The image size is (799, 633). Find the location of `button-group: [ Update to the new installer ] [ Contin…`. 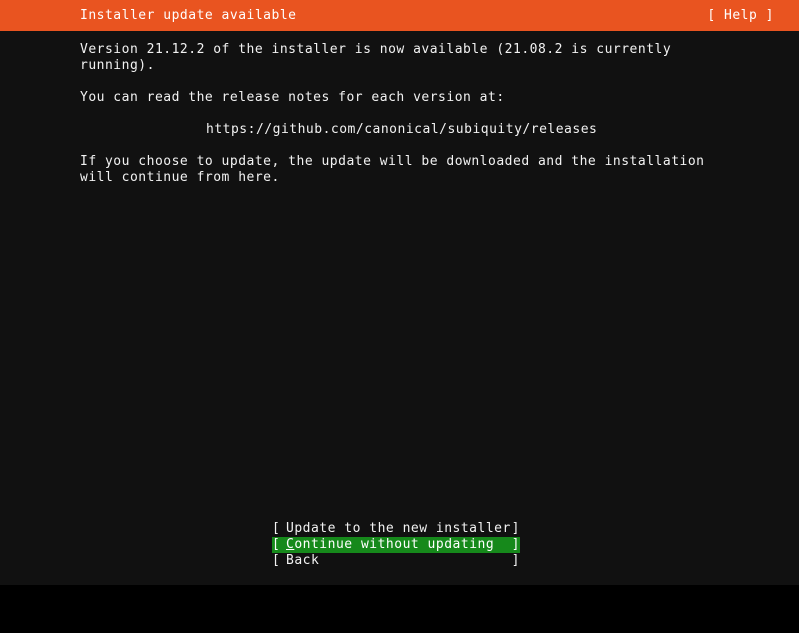

button-group: [ Update to the new installer ] [ Contin… is located at coordinates (396, 545).